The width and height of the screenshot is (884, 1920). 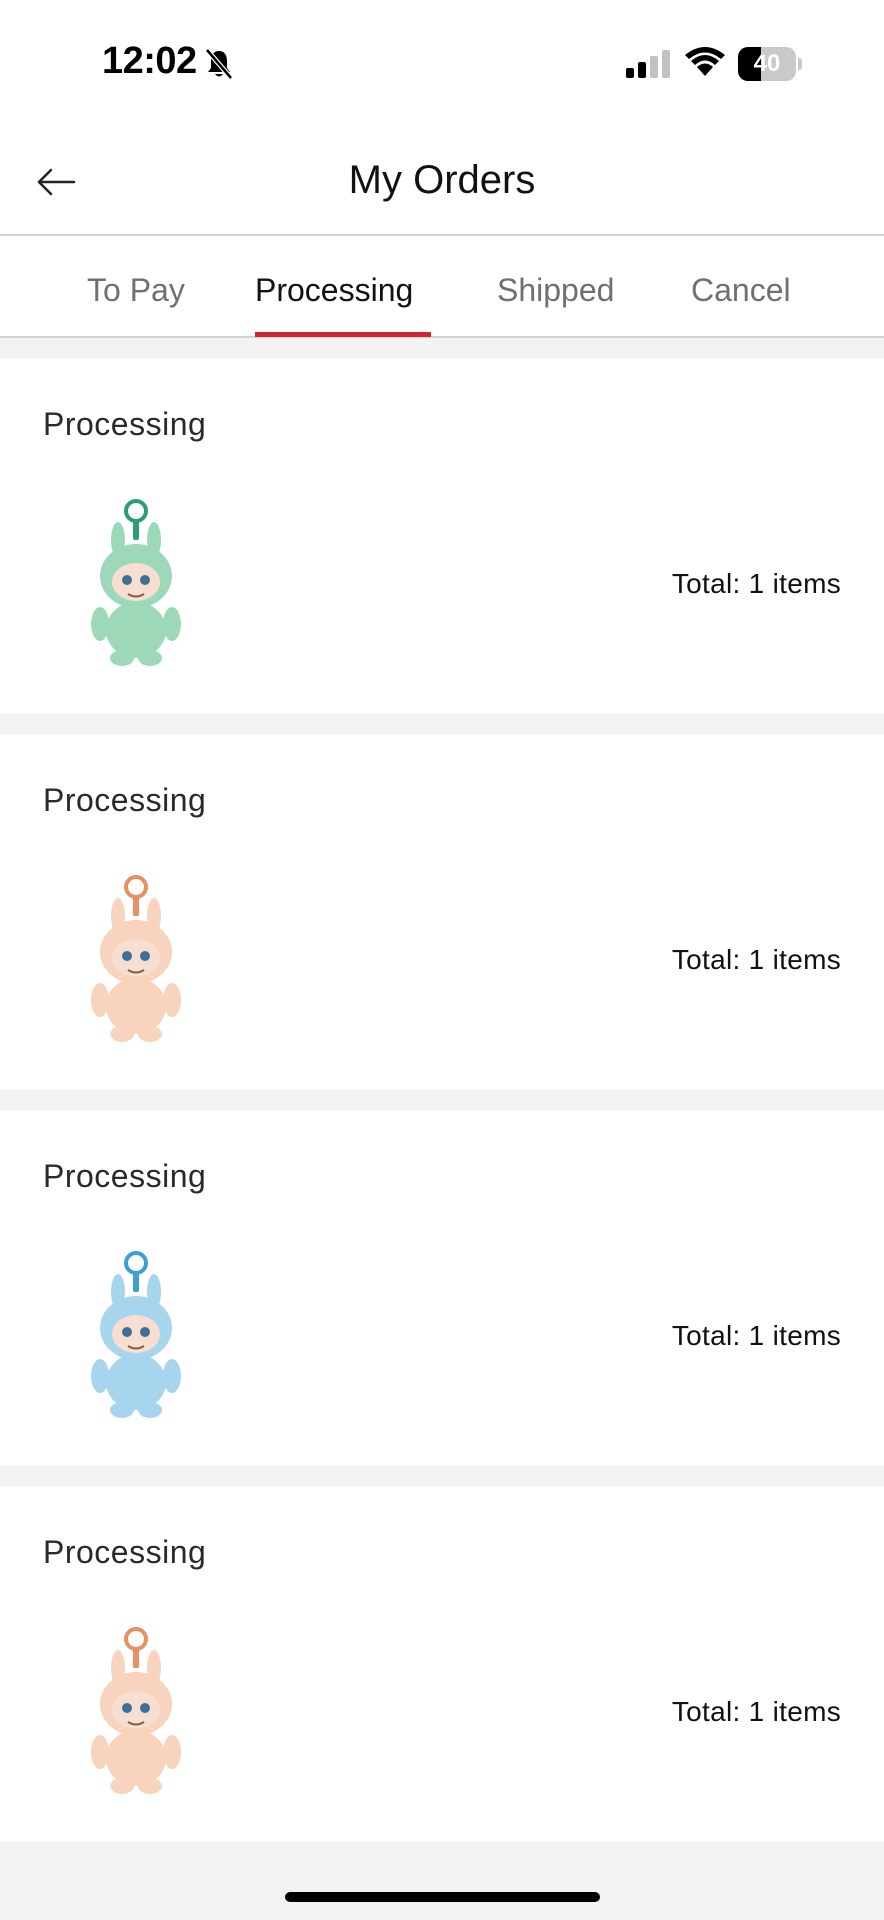 I want to click on cellular-signal-icon, so click(x=648, y=64).